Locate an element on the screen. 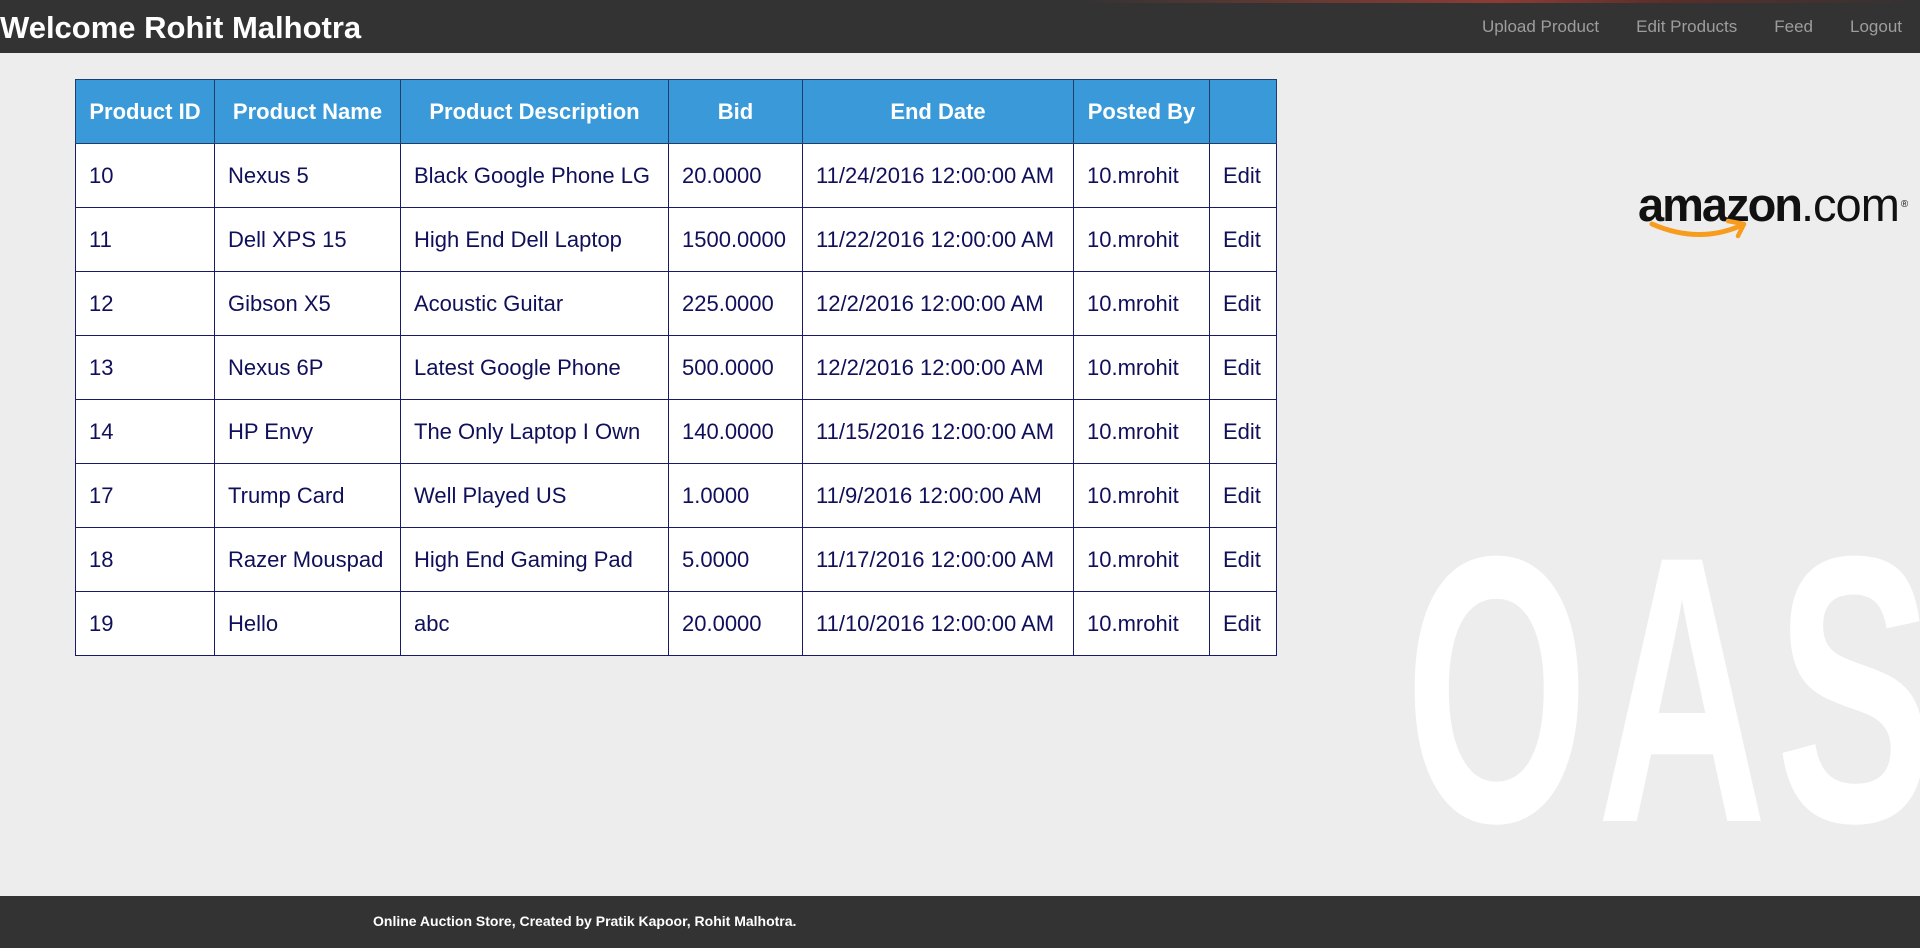  column-header-product-description: Product Description is located at coordinates (534, 111).